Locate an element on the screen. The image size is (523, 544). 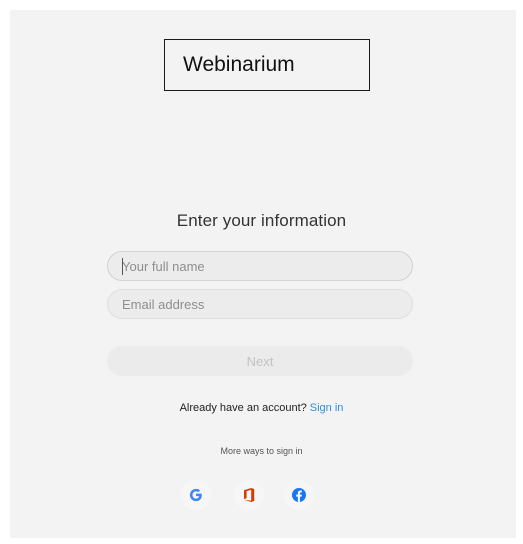
account-prompt-line: Already have an account? Sign in is located at coordinates (261, 408).